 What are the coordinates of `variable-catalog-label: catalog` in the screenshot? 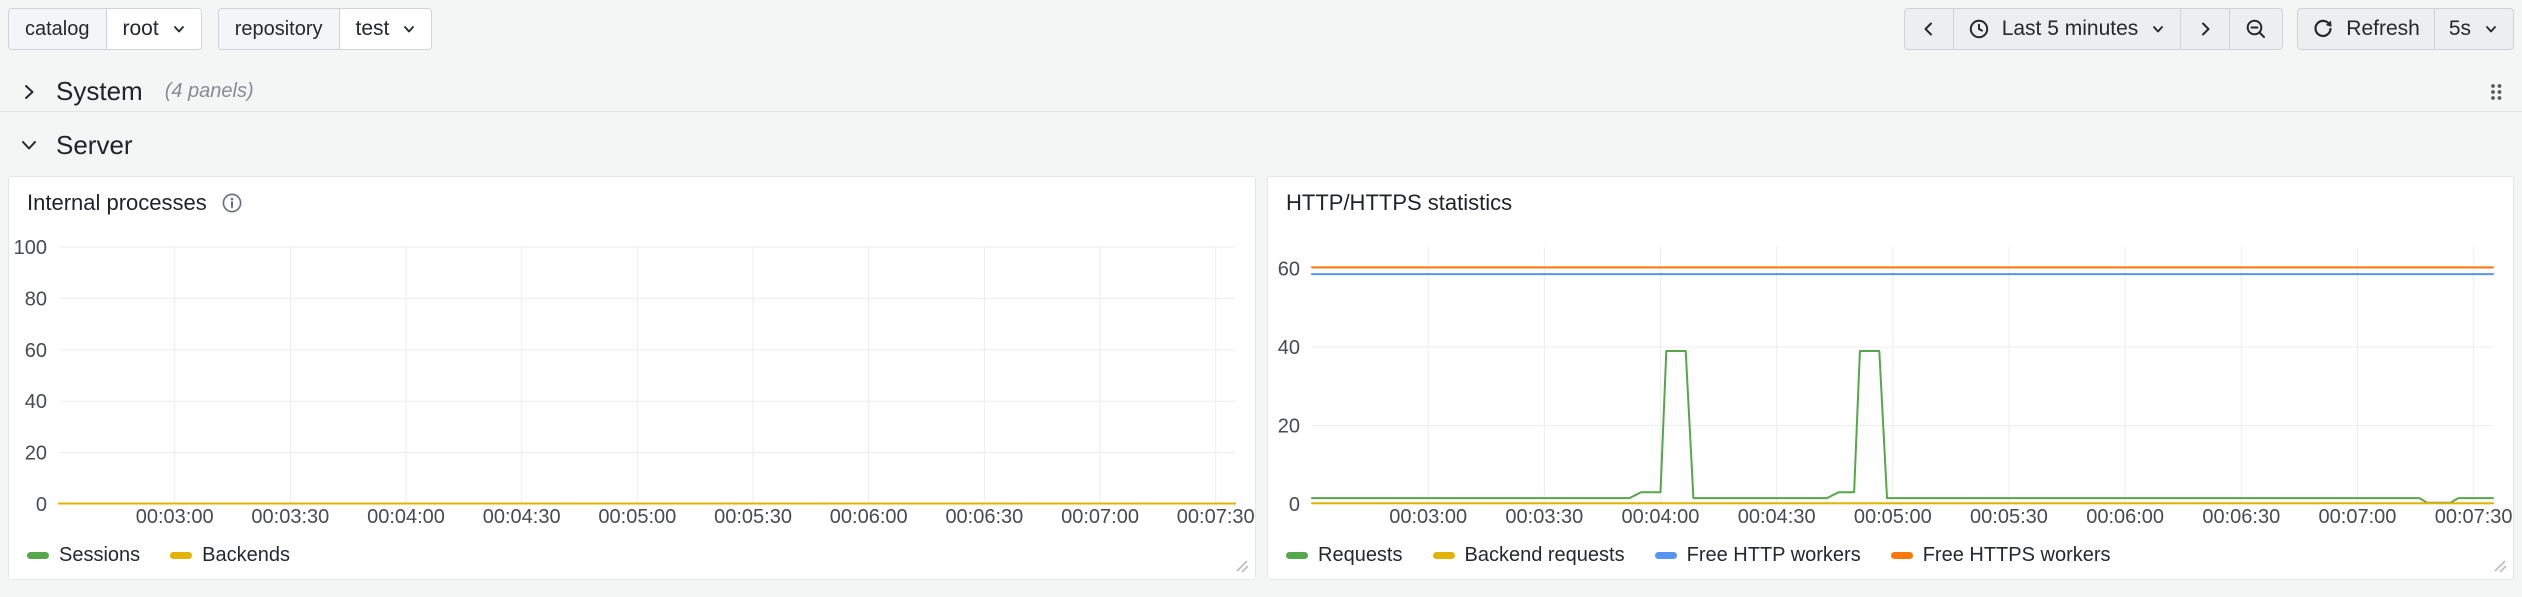 It's located at (58, 29).